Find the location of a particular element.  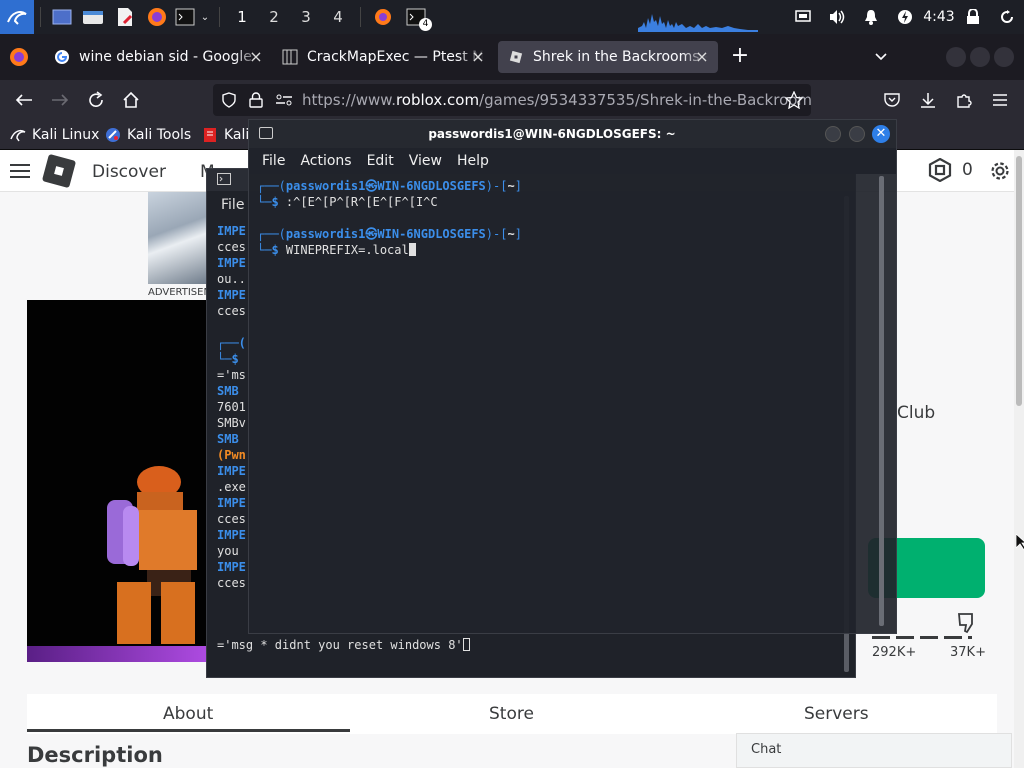

lock-screen-icon is located at coordinates (973, 17).